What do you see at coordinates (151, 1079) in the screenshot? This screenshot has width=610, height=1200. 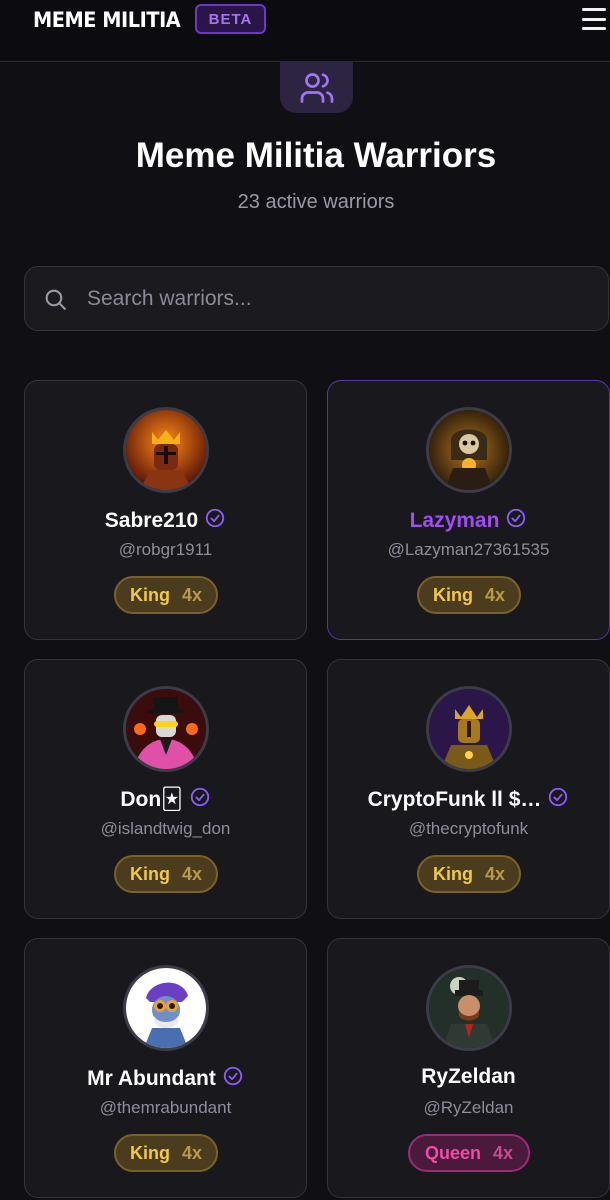 I see `warrior-name: Mr Abundant` at bounding box center [151, 1079].